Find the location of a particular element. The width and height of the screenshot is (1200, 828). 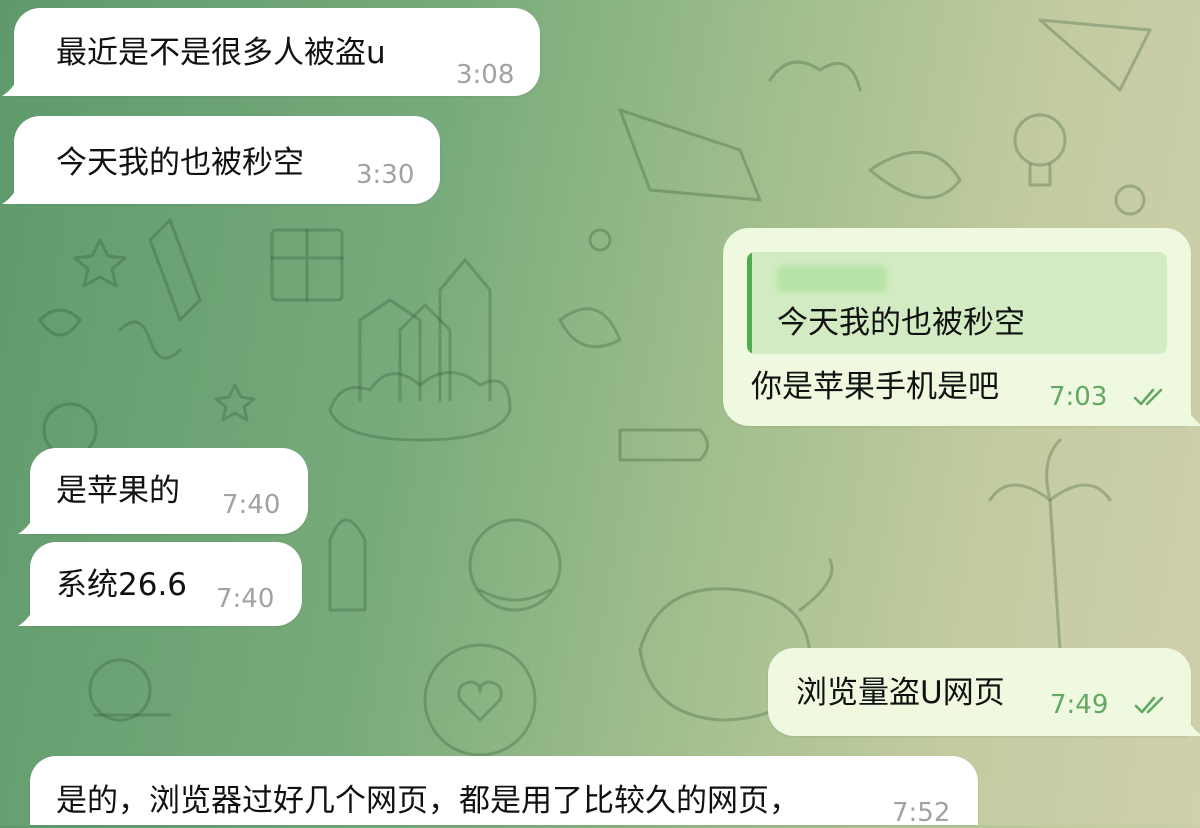

message-bubble-incoming: 系统26.6 7:40 is located at coordinates (160, 584).